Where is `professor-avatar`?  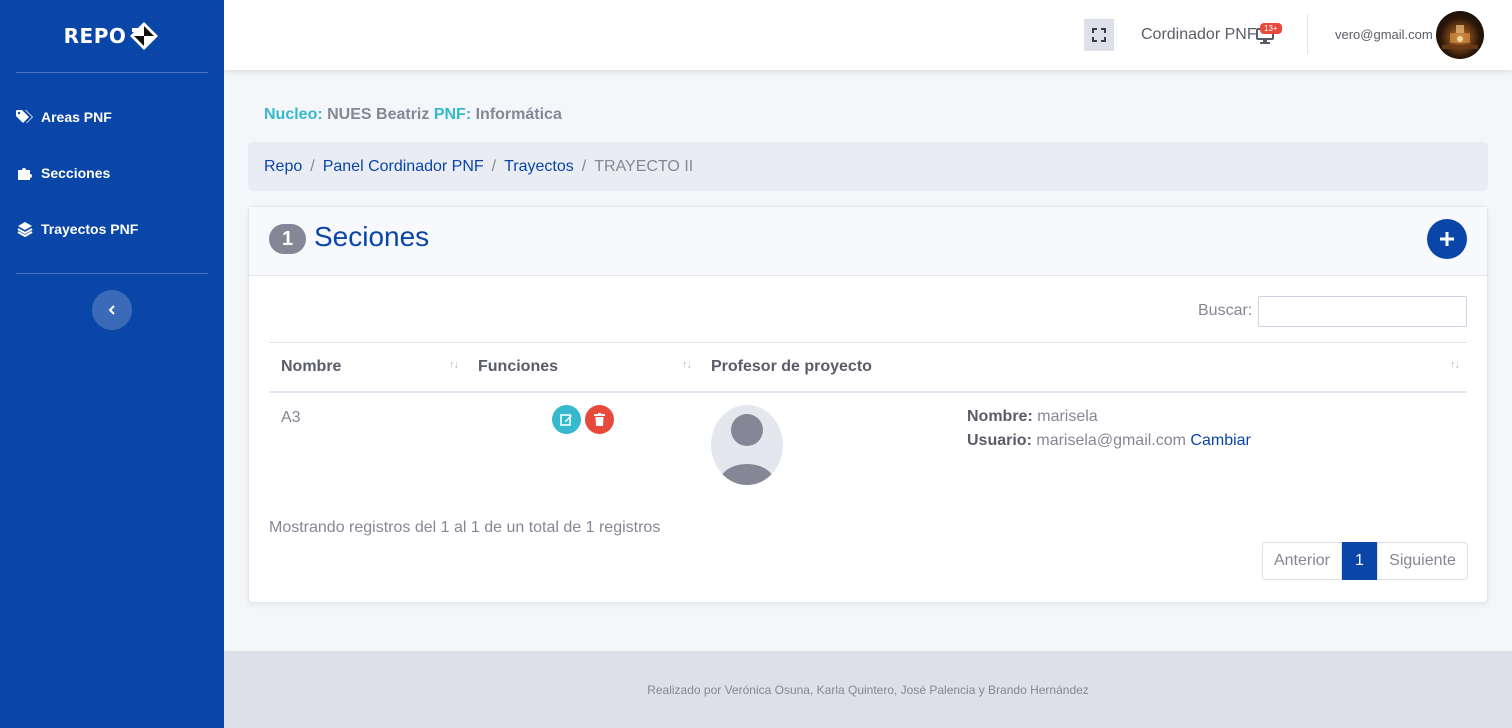
professor-avatar is located at coordinates (747, 444).